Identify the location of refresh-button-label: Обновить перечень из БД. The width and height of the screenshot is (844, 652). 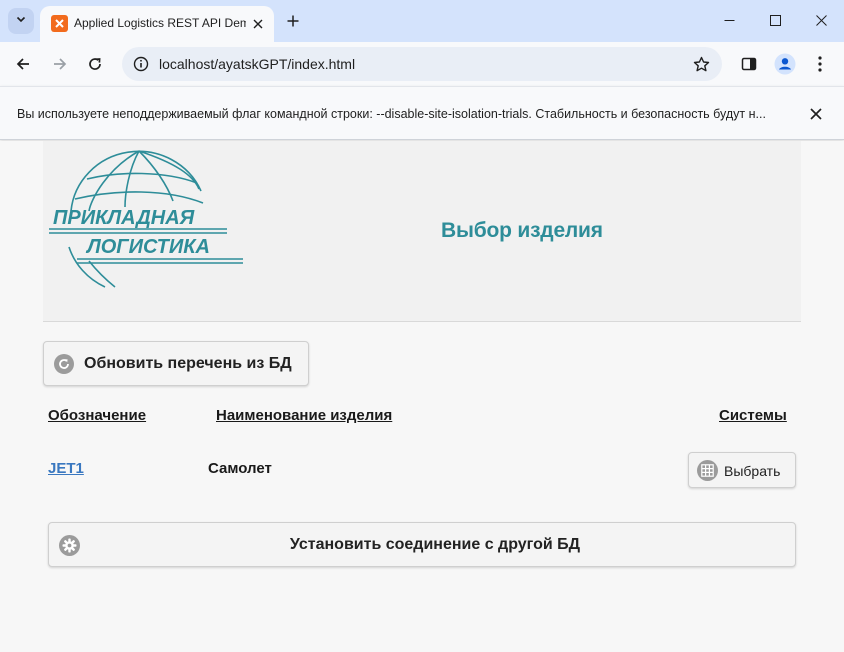
(188, 363).